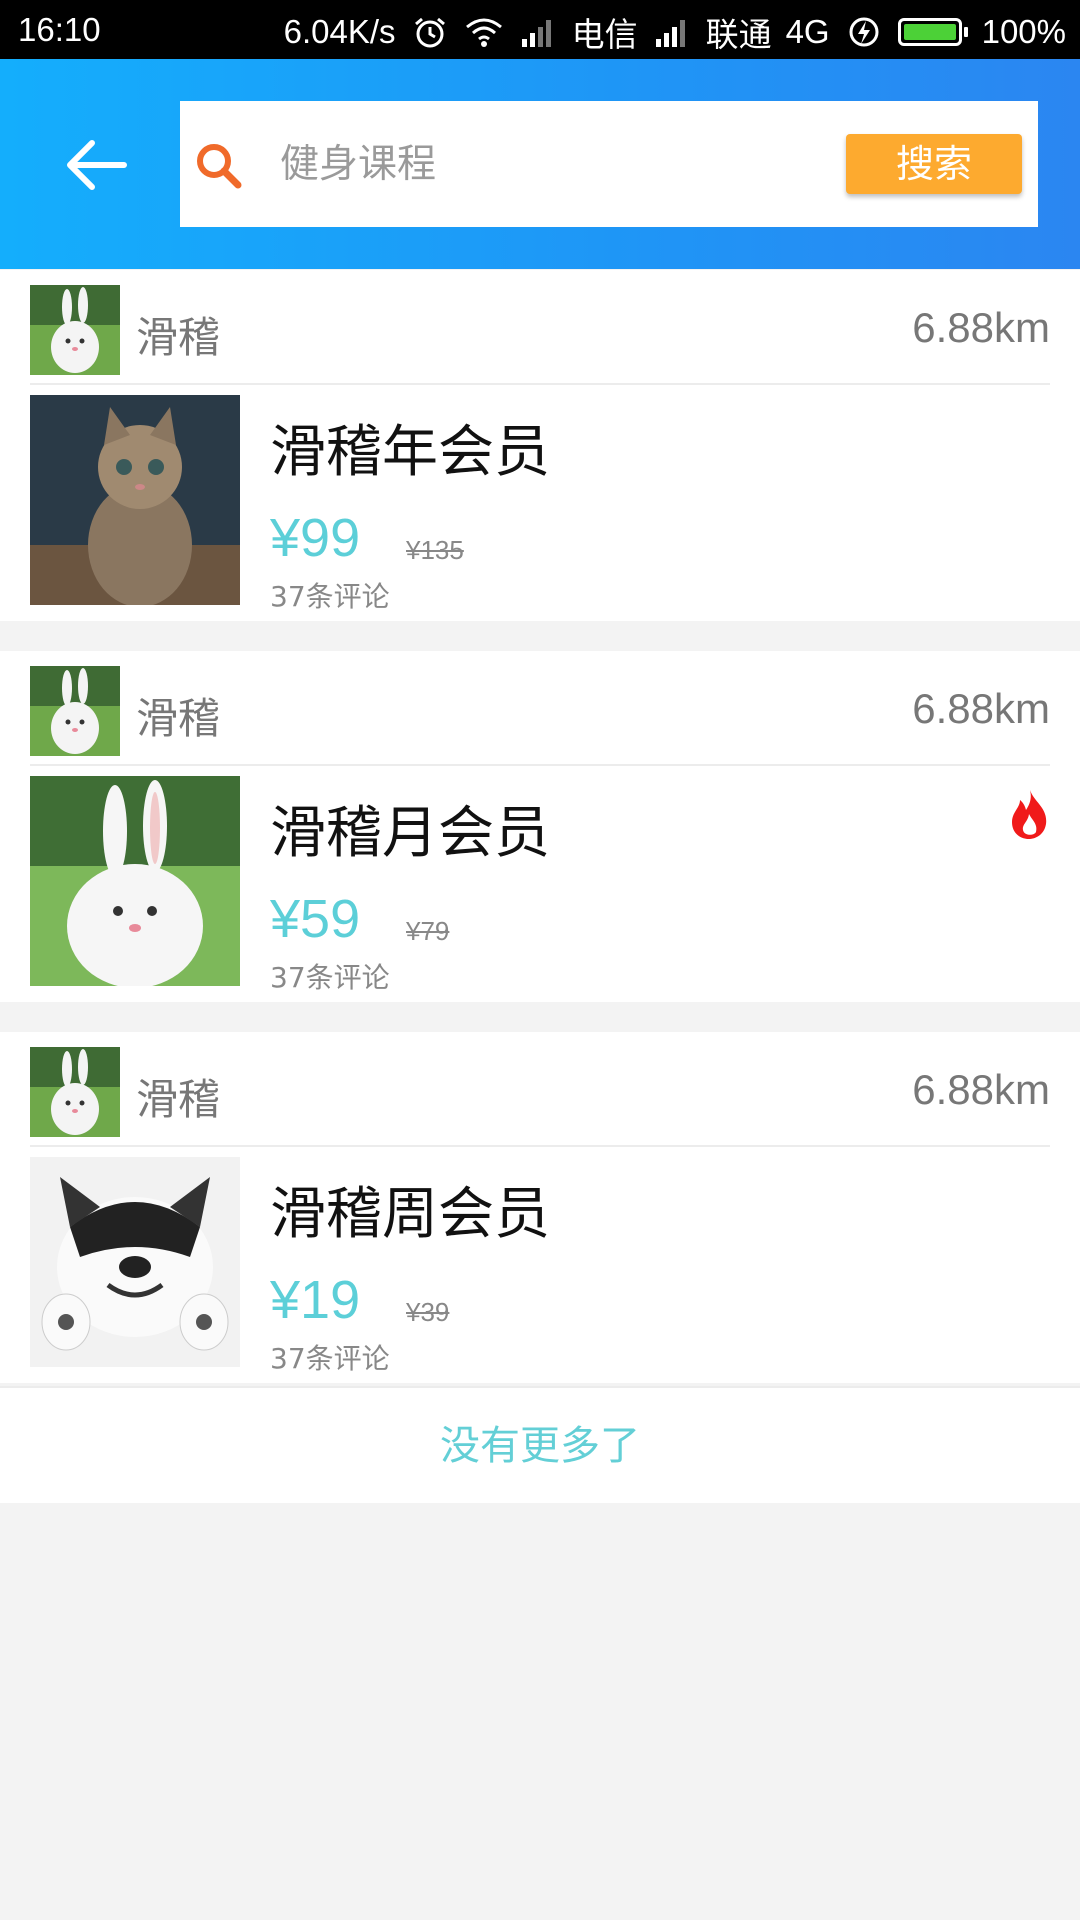  I want to click on search-button: 搜索, so click(934, 164).